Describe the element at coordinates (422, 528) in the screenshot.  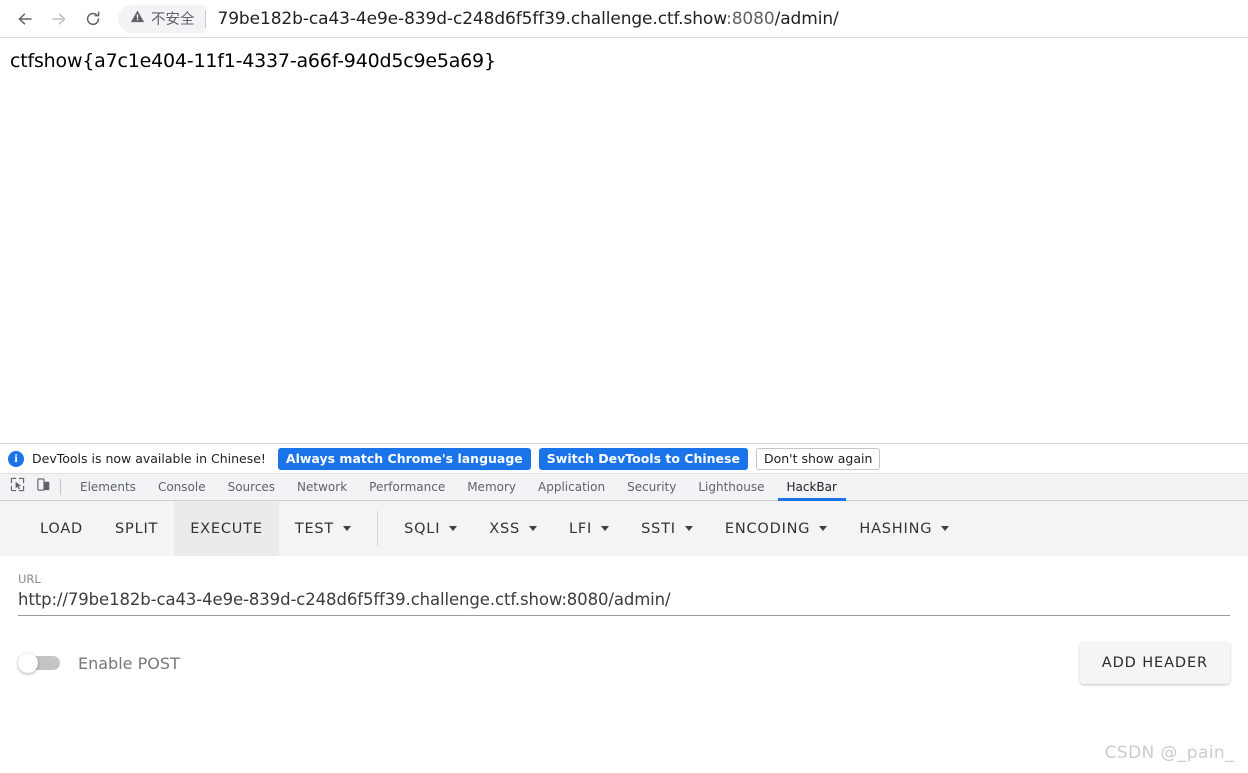
I see `hackbar-sqli-label: SQLI` at that location.